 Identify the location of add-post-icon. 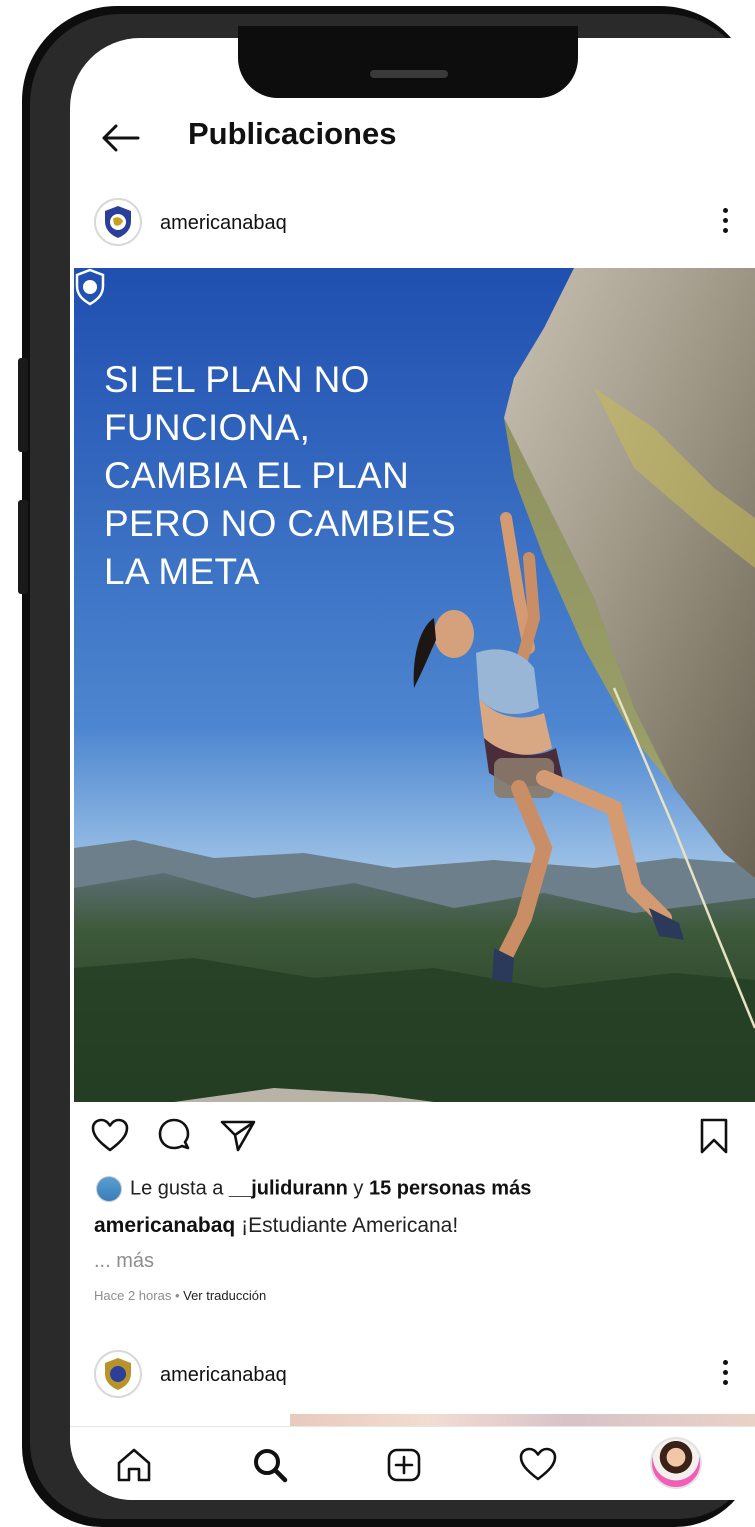
(404, 1465).